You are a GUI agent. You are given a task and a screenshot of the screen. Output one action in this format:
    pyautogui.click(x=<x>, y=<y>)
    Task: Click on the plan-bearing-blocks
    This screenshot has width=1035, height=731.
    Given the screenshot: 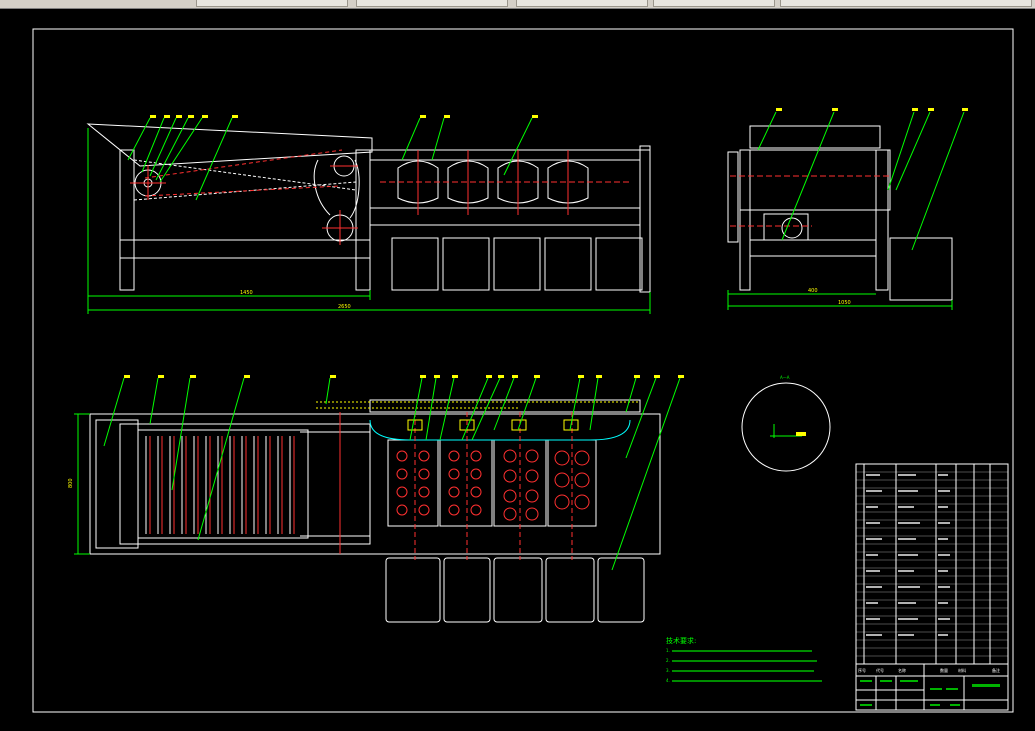 What is the action you would take?
    pyautogui.click(x=493, y=425)
    